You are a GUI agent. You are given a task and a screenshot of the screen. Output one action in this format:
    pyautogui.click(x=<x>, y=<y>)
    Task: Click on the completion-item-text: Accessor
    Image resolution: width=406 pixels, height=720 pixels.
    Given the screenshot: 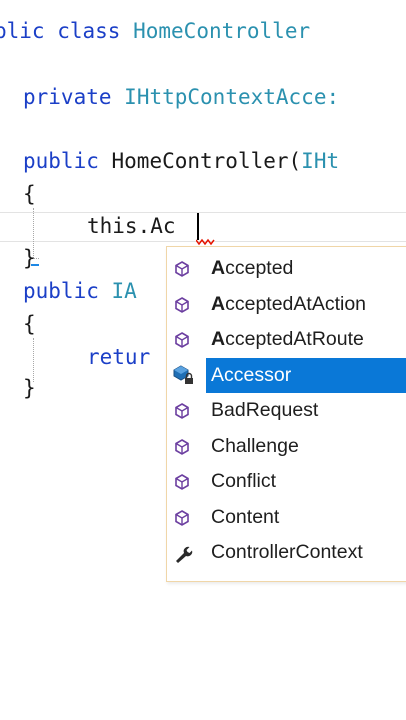 What is the action you would take?
    pyautogui.click(x=251, y=374)
    